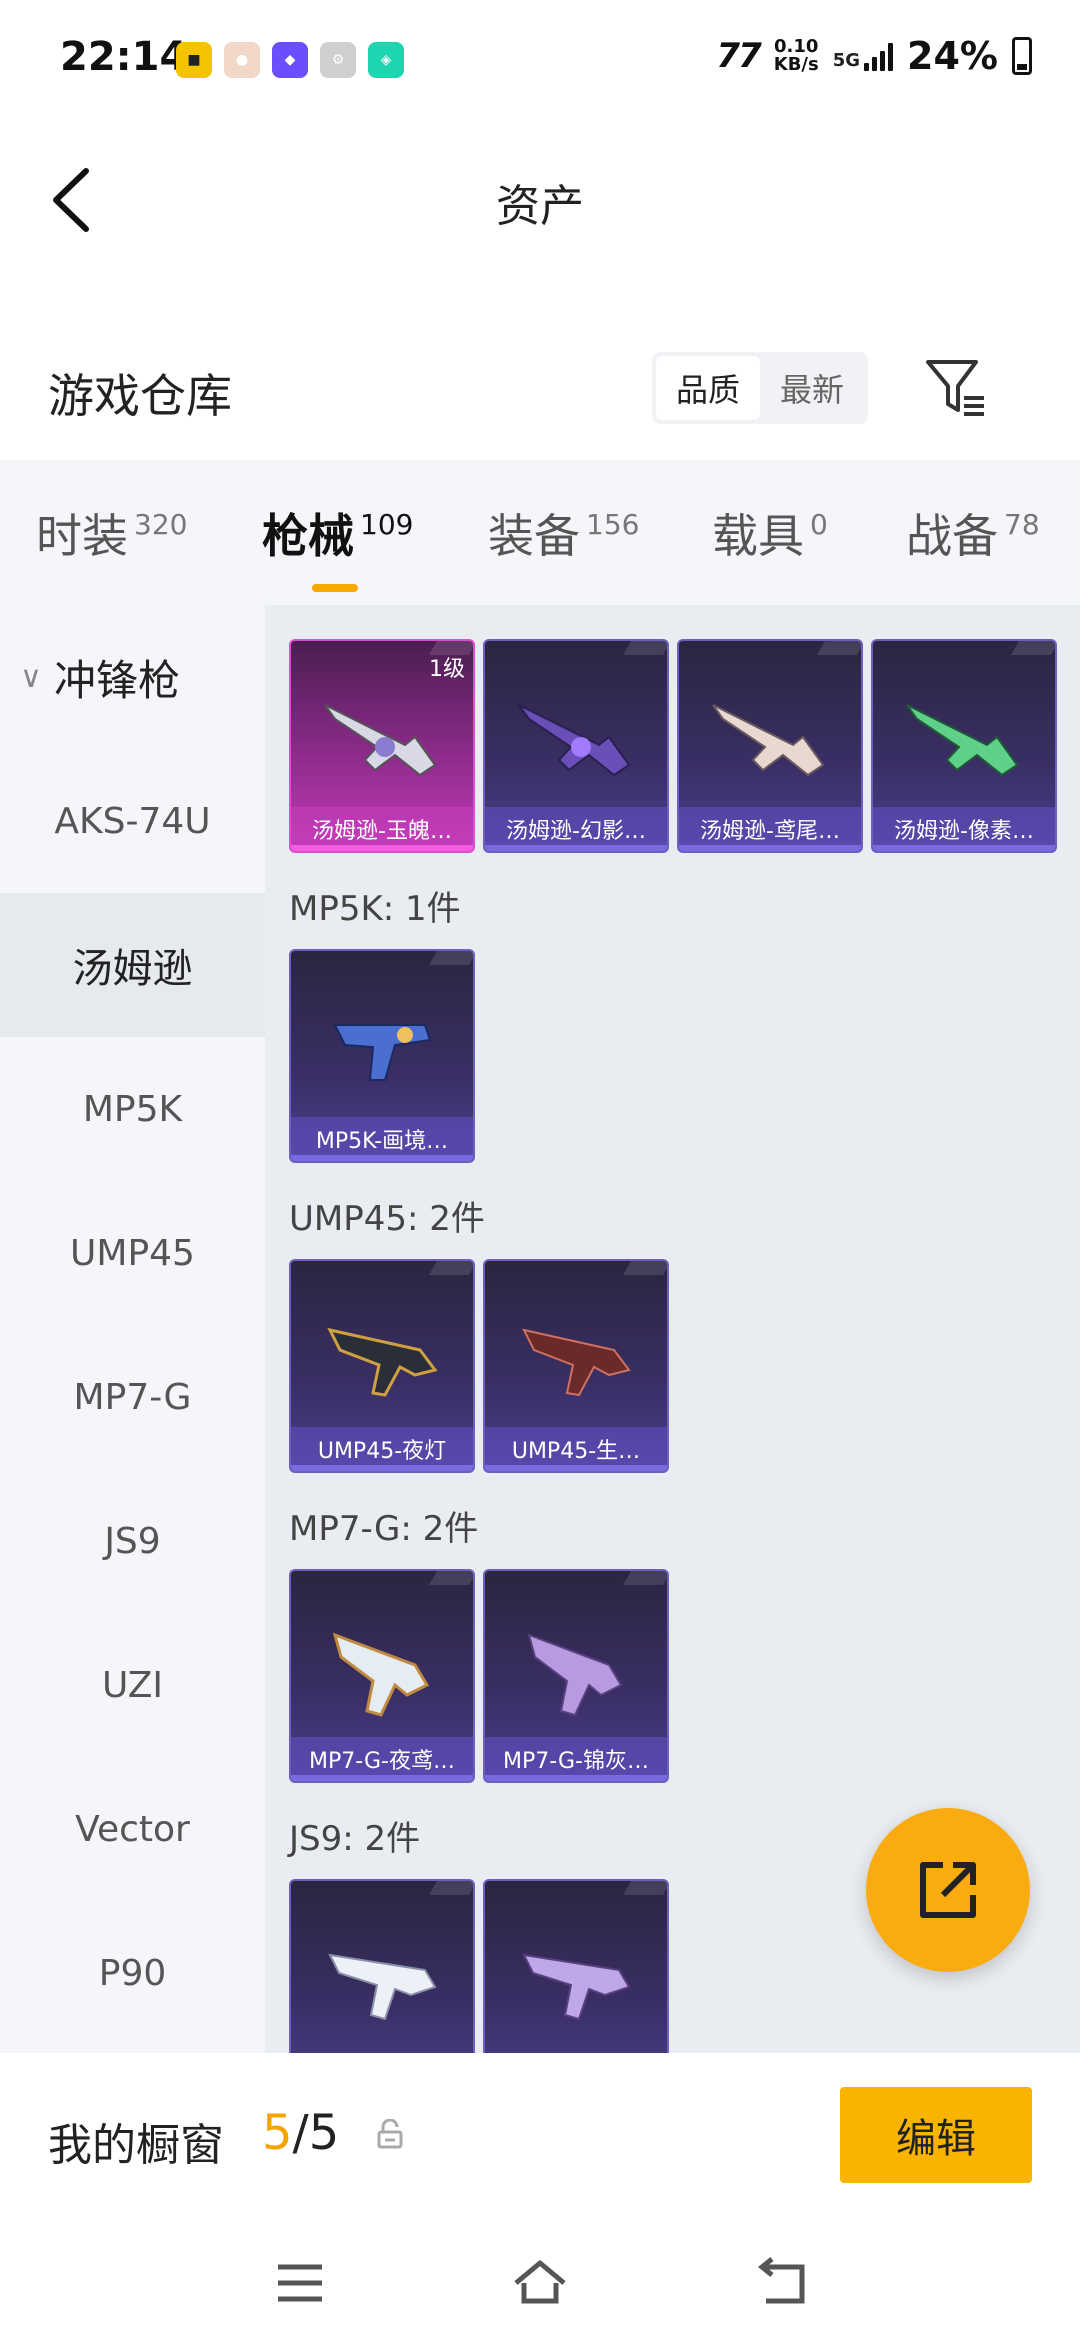  I want to click on tab-equipment: 装备 156, so click(563, 533).